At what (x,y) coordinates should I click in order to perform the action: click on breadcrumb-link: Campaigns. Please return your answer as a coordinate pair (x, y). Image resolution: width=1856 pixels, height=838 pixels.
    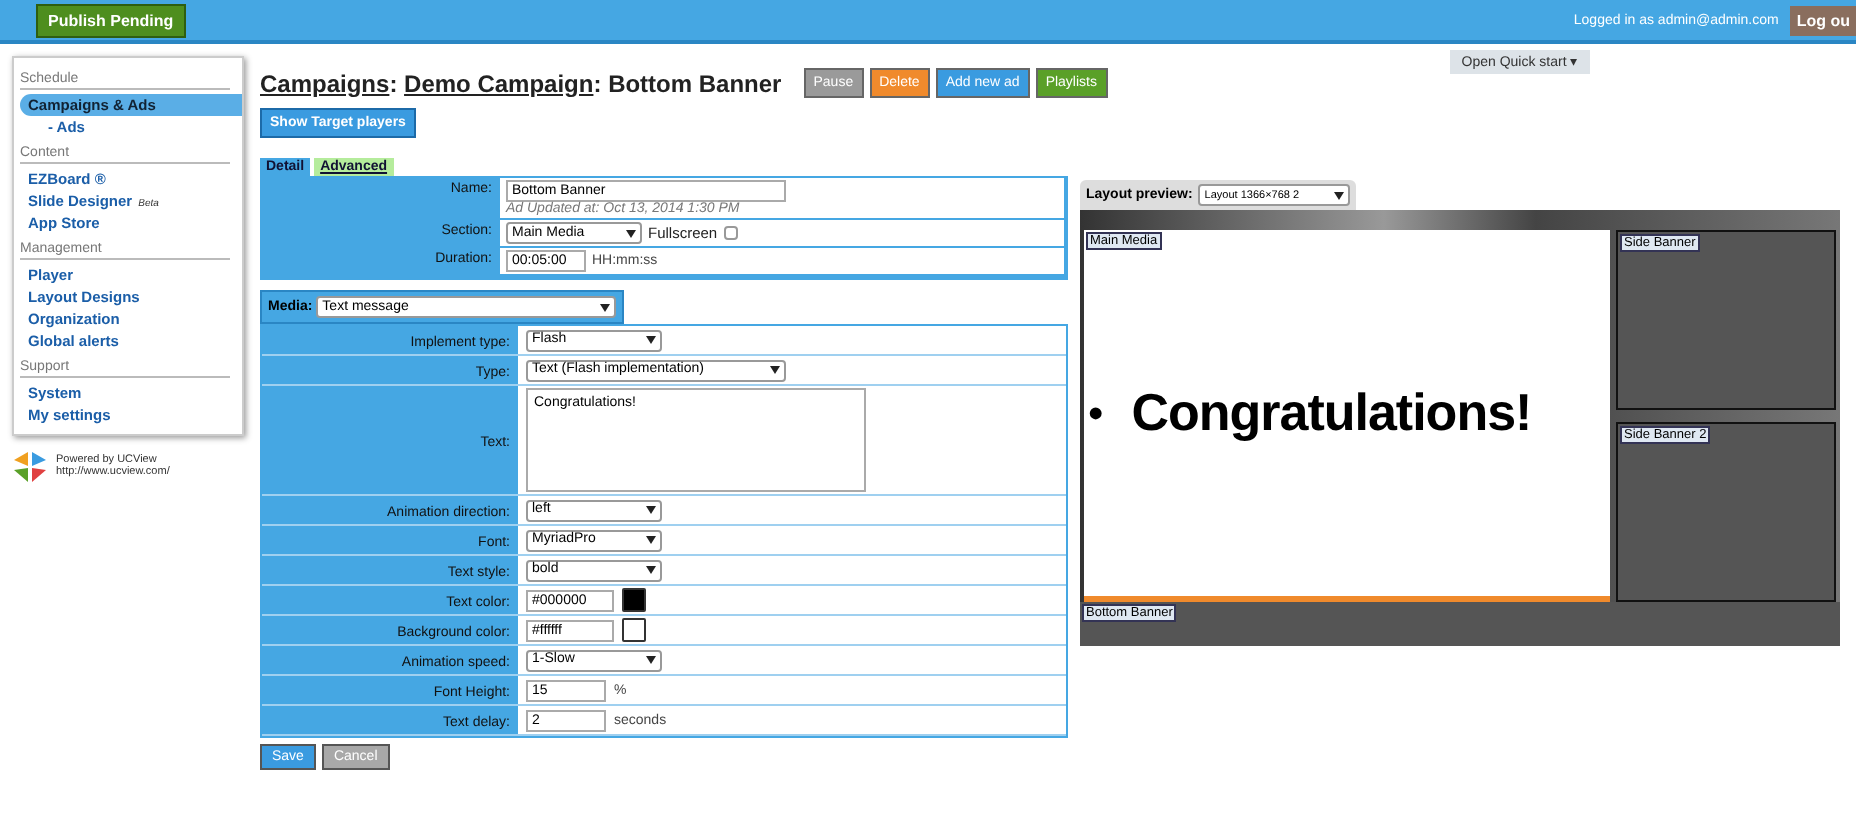
    Looking at the image, I should click on (325, 83).